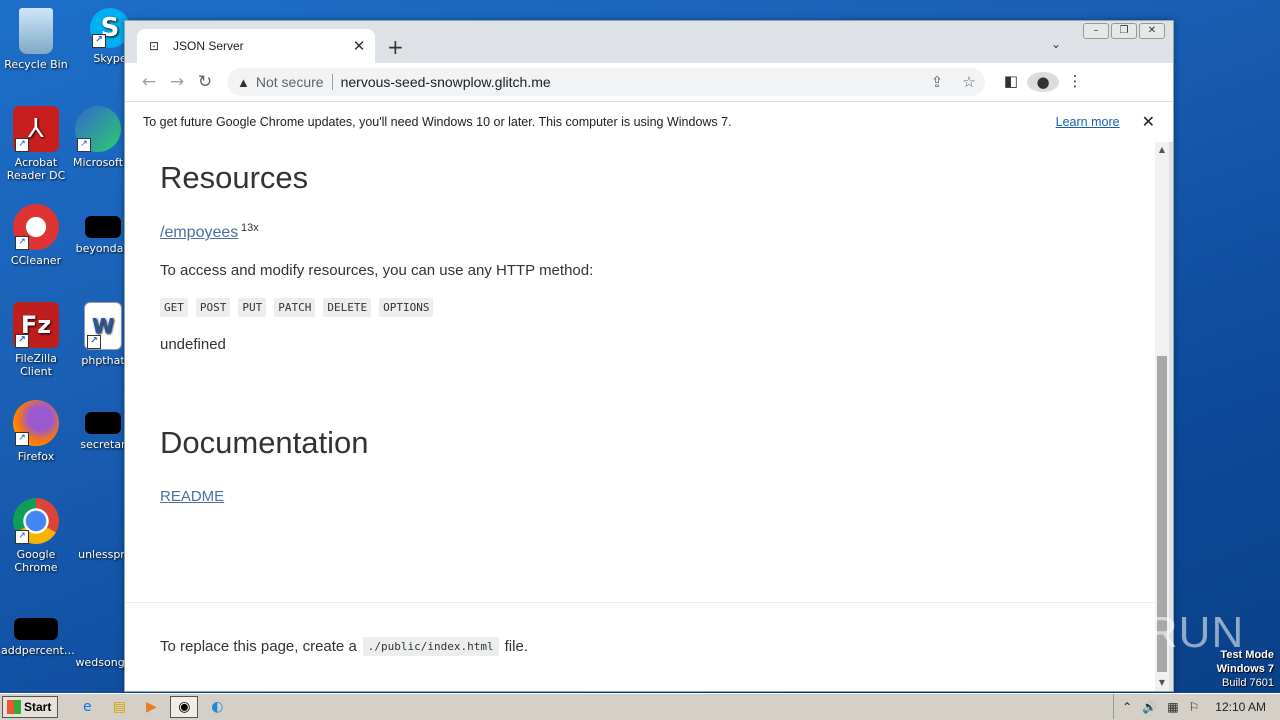 The image size is (1280, 720). Describe the element at coordinates (213, 307) in the screenshot. I see `method-post: POST` at that location.